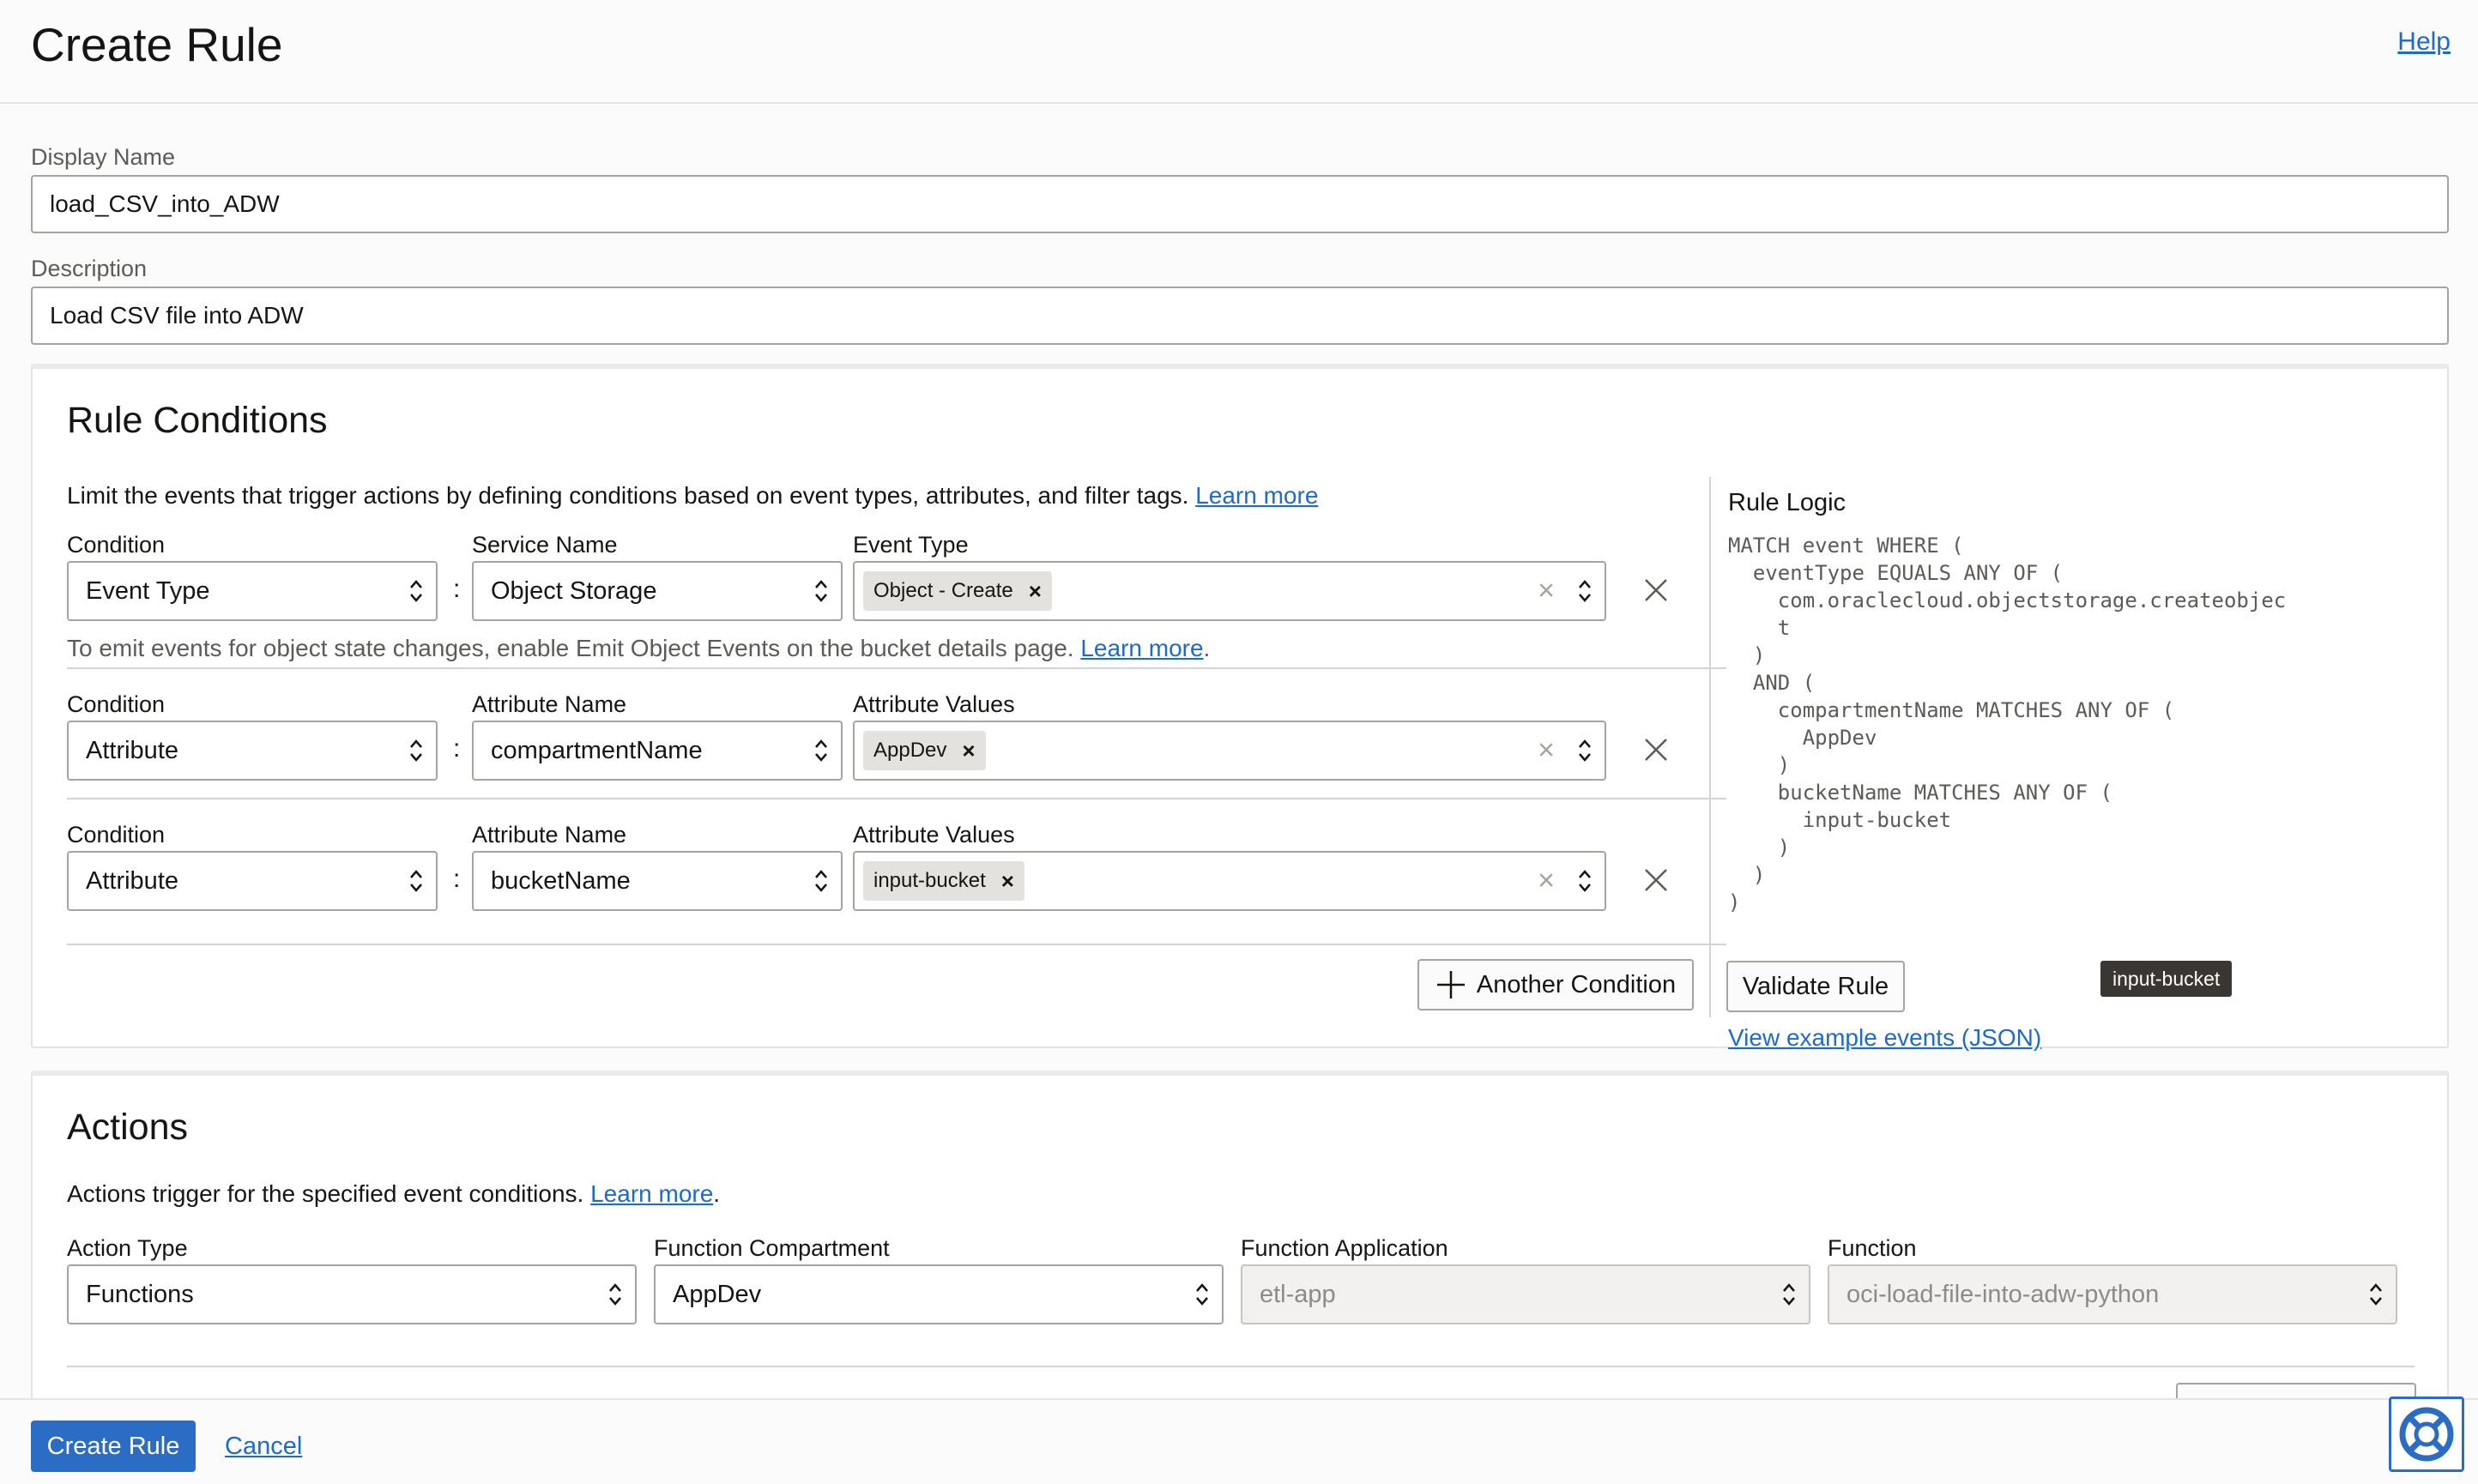 The image size is (2478, 1484). What do you see at coordinates (1239, 1441) in the screenshot?
I see `page-footer: Create Rule Cancel` at bounding box center [1239, 1441].